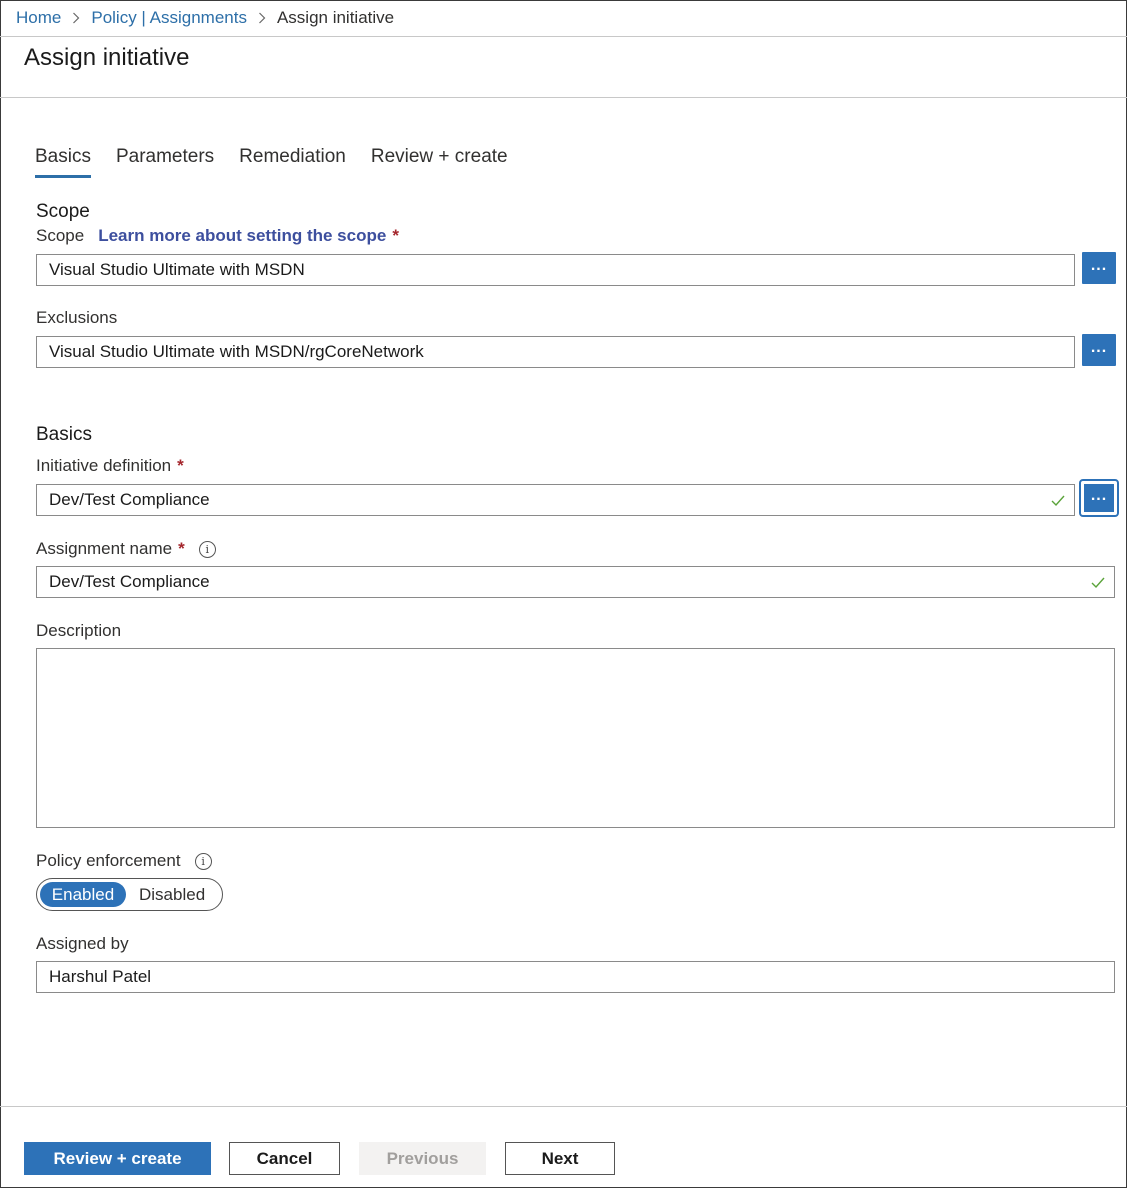 This screenshot has width=1127, height=1188. What do you see at coordinates (242, 236) in the screenshot?
I see `scope-learn-more-link: Learn more about setting the scope` at bounding box center [242, 236].